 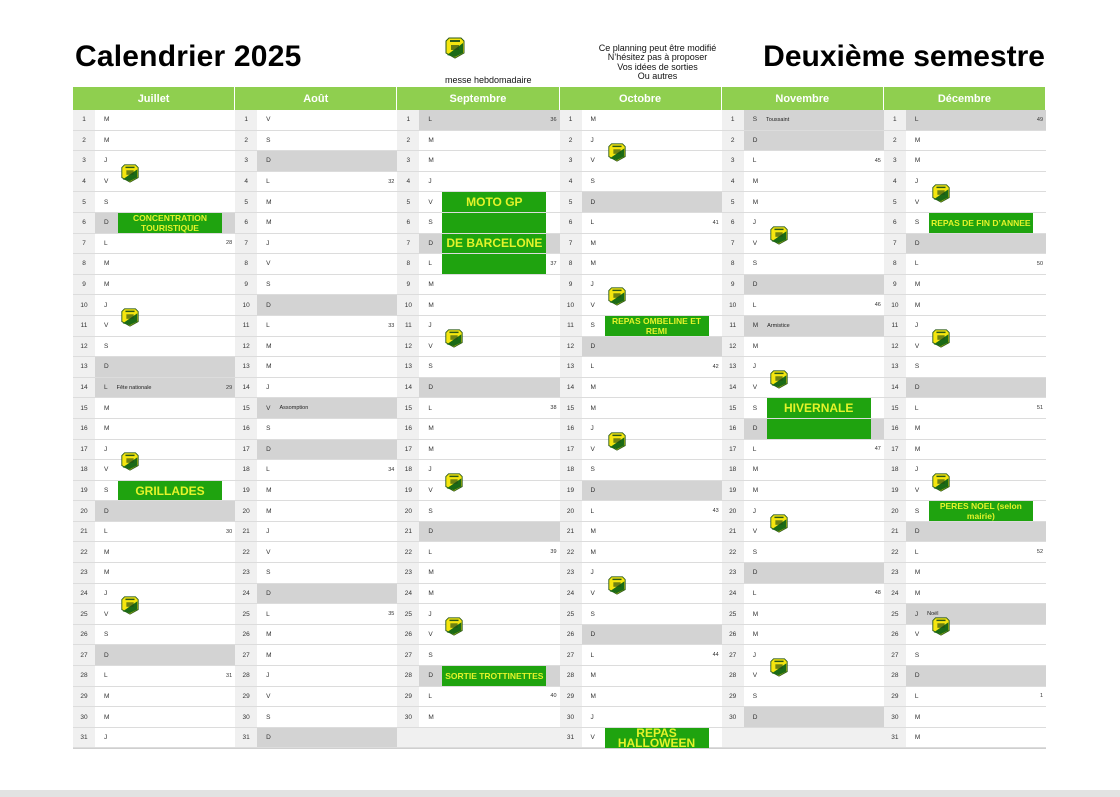 What do you see at coordinates (980, 223) in the screenshot?
I see `event-banner: REPAS DE FIN D’ANNEE` at bounding box center [980, 223].